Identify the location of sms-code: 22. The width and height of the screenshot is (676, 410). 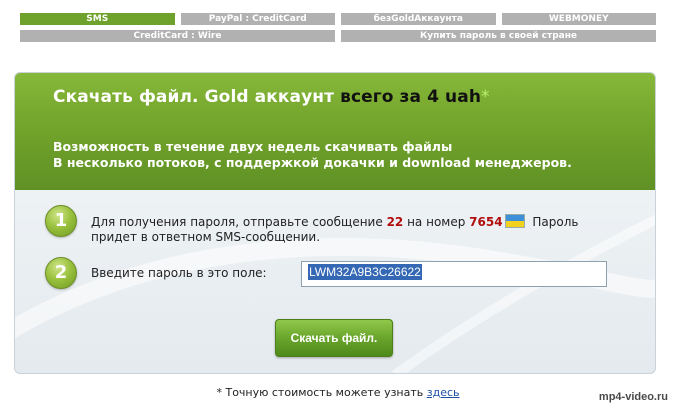
(395, 222).